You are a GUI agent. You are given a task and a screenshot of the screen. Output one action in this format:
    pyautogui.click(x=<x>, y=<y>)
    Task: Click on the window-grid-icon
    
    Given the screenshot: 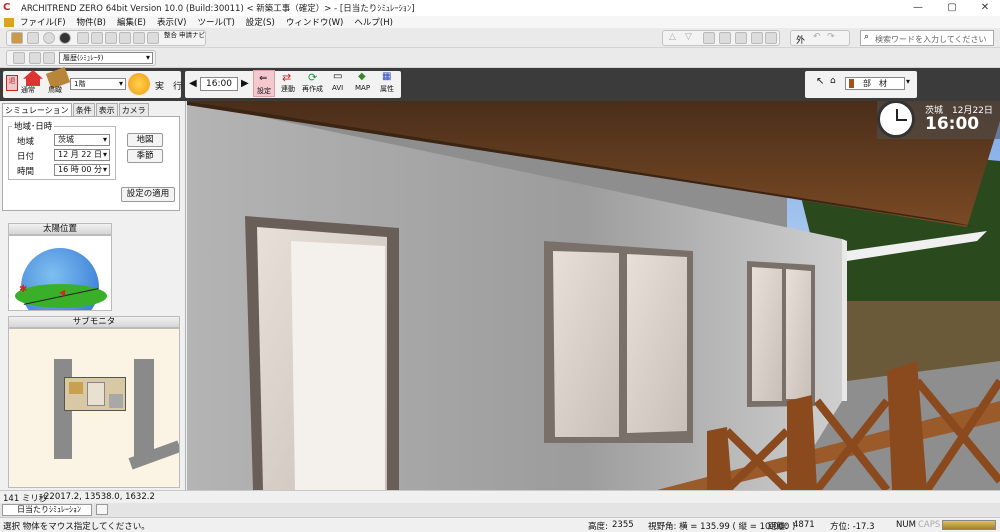 What is the action you would take?
    pyautogui.click(x=771, y=38)
    